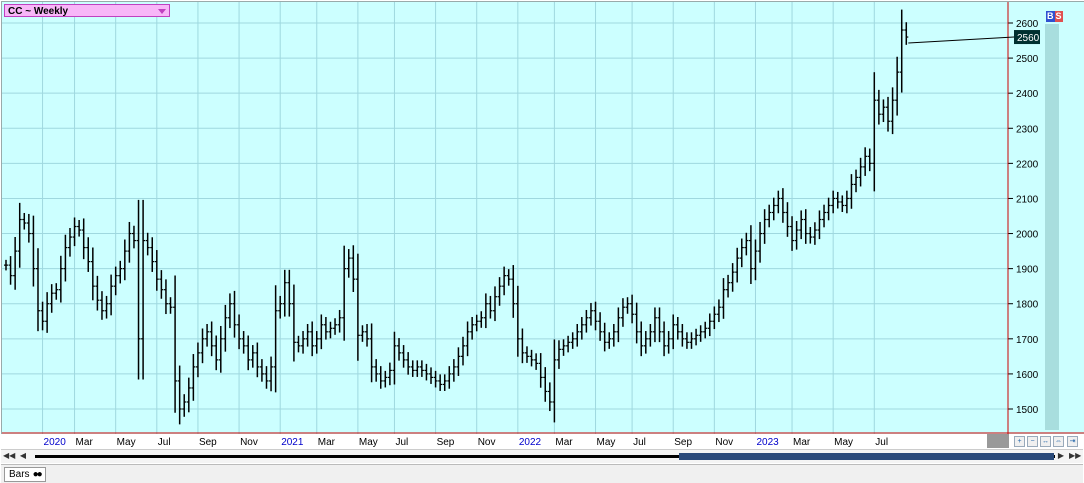 This screenshot has width=1084, height=483. I want to click on price-axis-shade, so click(1052, 227).